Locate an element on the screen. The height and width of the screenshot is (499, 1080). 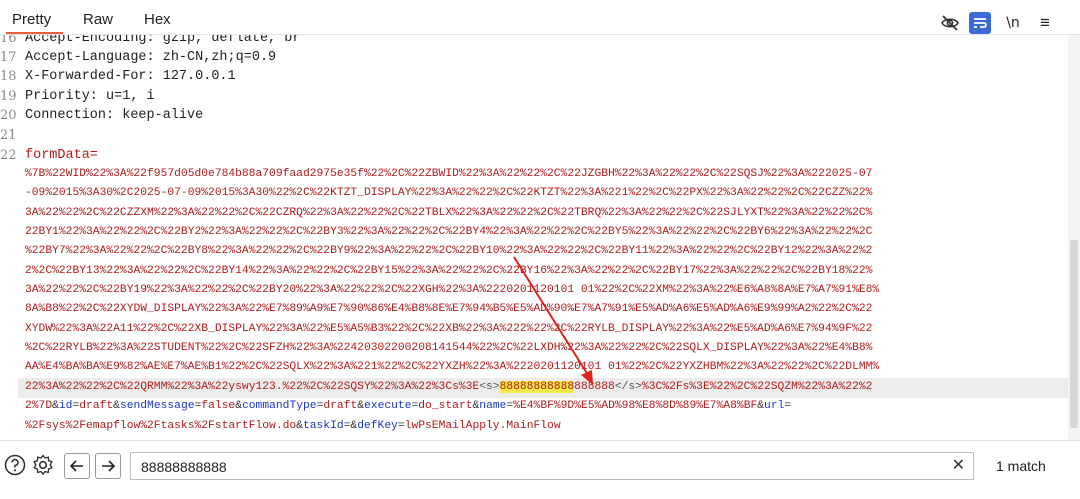
gear-icon is located at coordinates (43, 465).